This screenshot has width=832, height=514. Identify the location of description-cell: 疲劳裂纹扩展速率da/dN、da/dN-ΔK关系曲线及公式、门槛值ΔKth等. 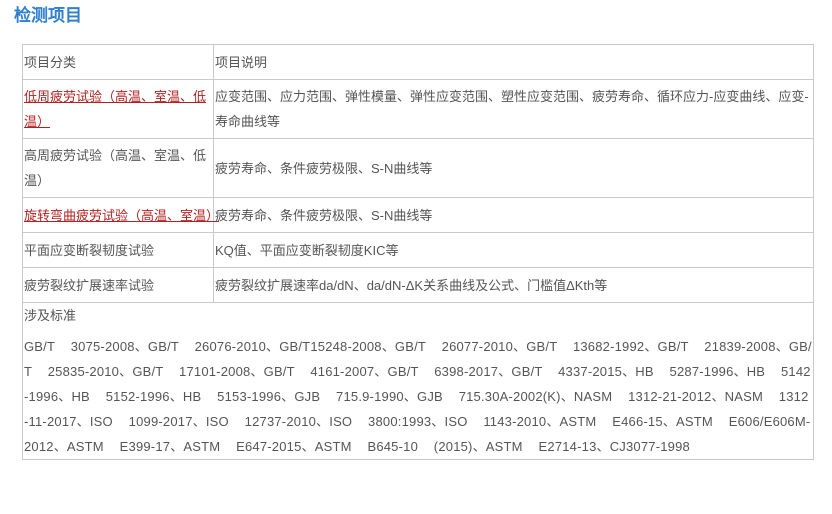
(513, 285).